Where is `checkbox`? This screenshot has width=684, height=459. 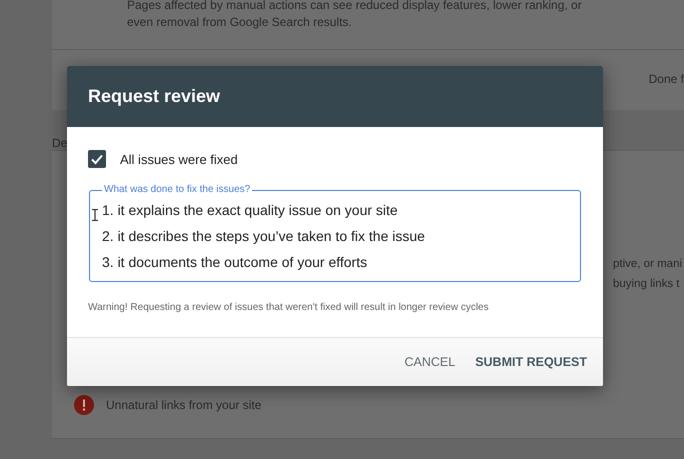 checkbox is located at coordinates (97, 159).